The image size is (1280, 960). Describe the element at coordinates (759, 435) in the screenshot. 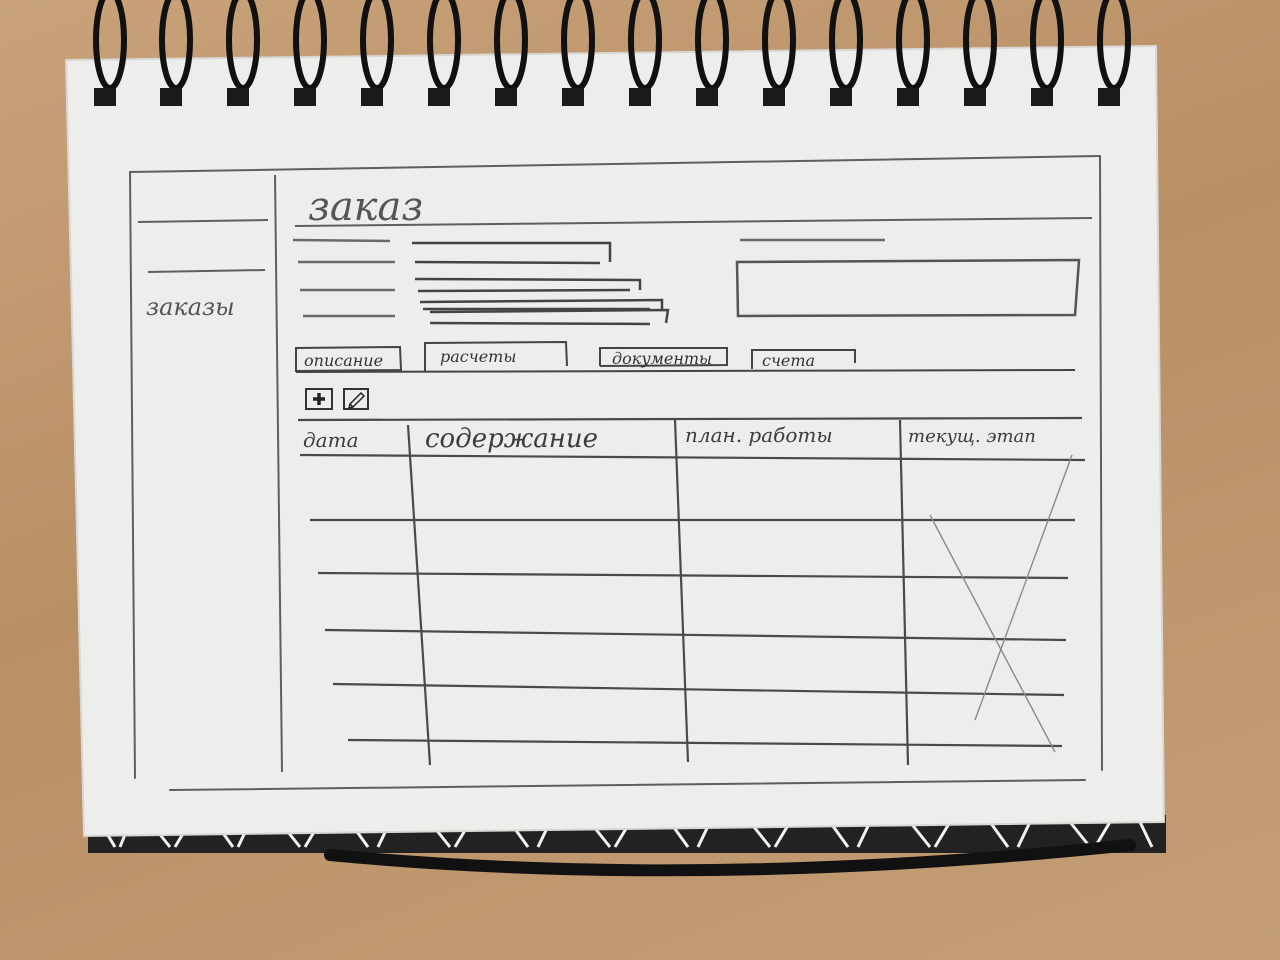

I see `column-header-plan: план. работы` at that location.